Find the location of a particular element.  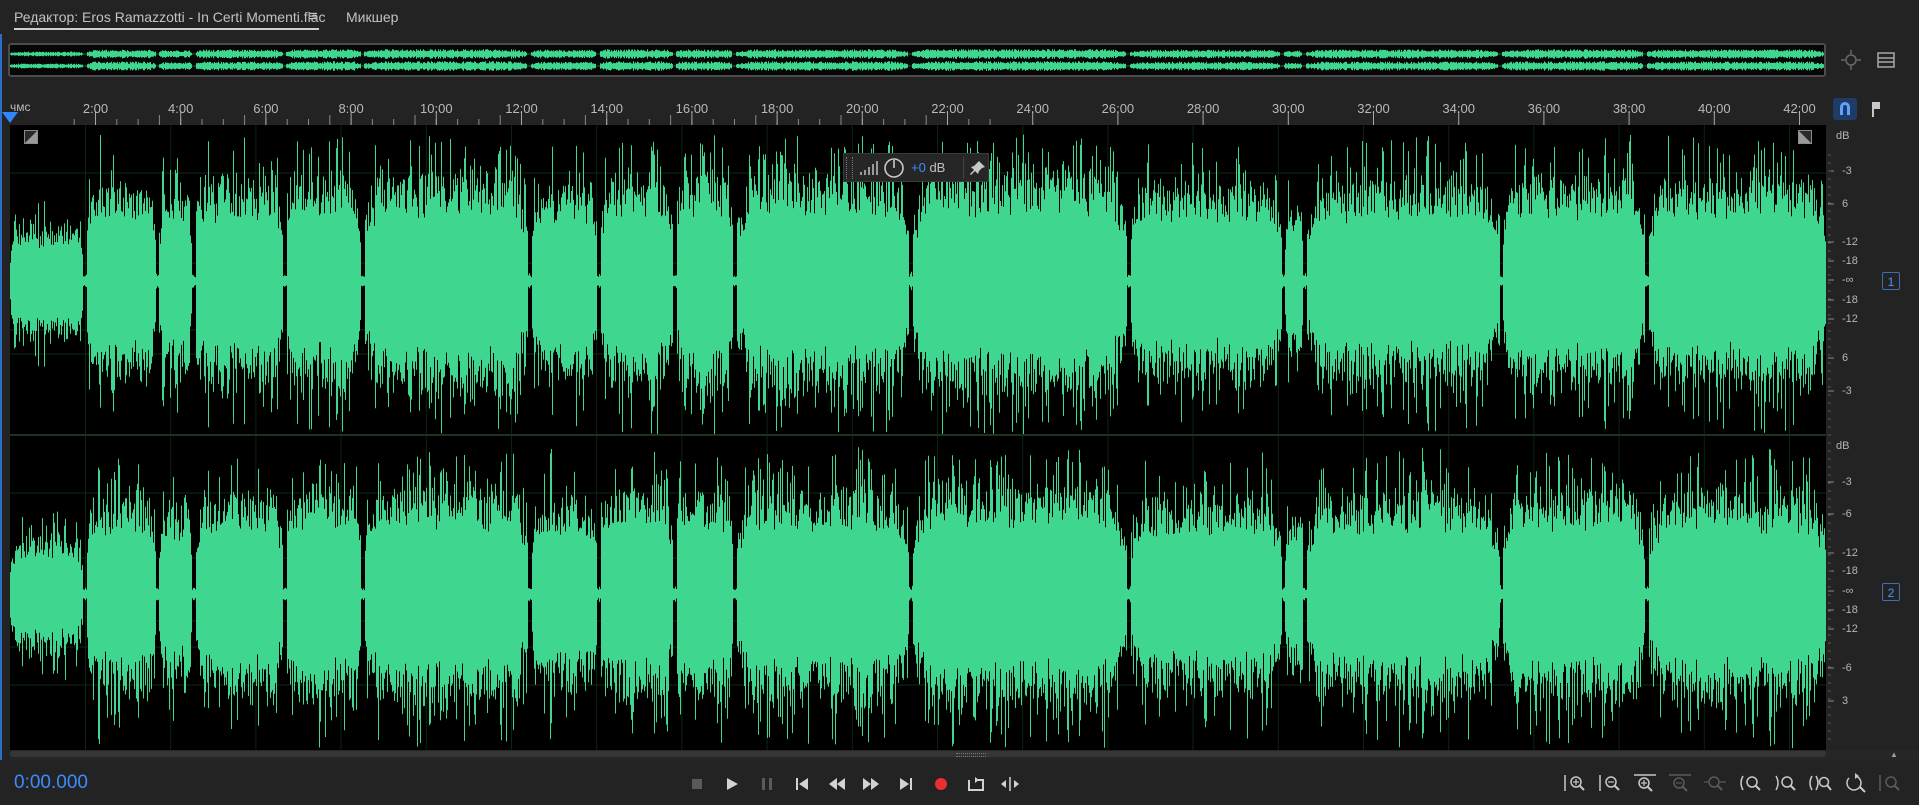

ruler-tick-label: 34:00 is located at coordinates (1458, 108).